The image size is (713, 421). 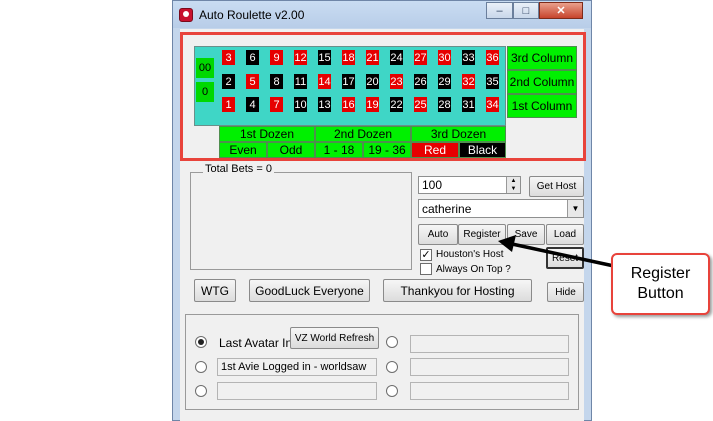 I want to click on roulette-app-icon, so click(x=186, y=15).